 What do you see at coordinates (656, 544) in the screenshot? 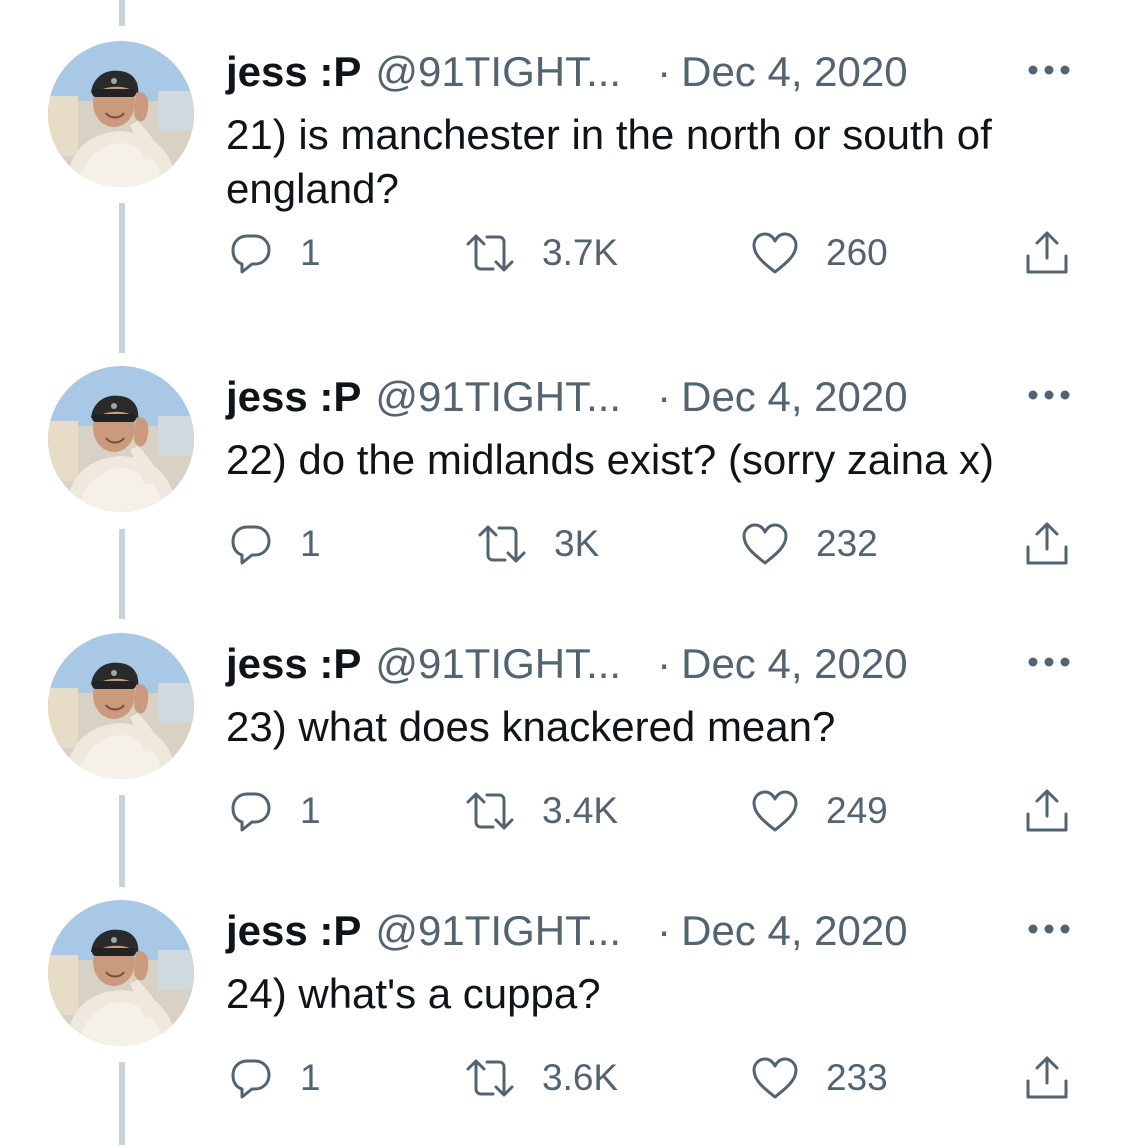
I see `tweet-actions: 1 3K 232` at bounding box center [656, 544].